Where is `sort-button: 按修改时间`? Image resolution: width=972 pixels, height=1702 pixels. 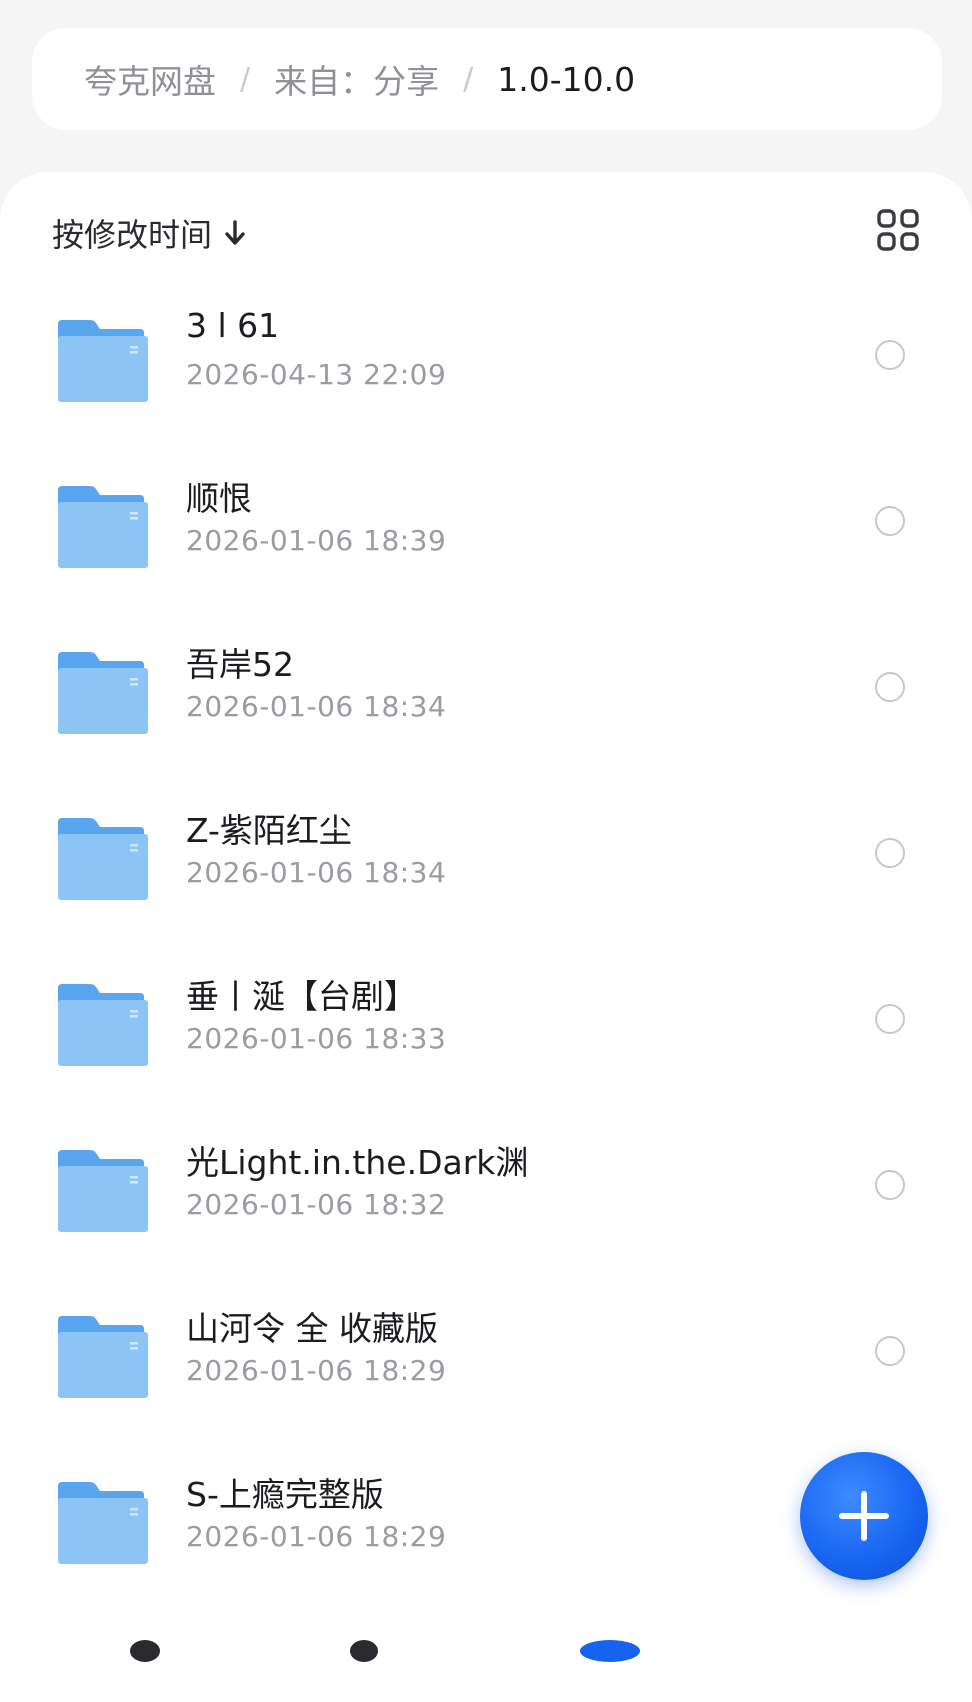 sort-button: 按修改时间 is located at coordinates (150, 233).